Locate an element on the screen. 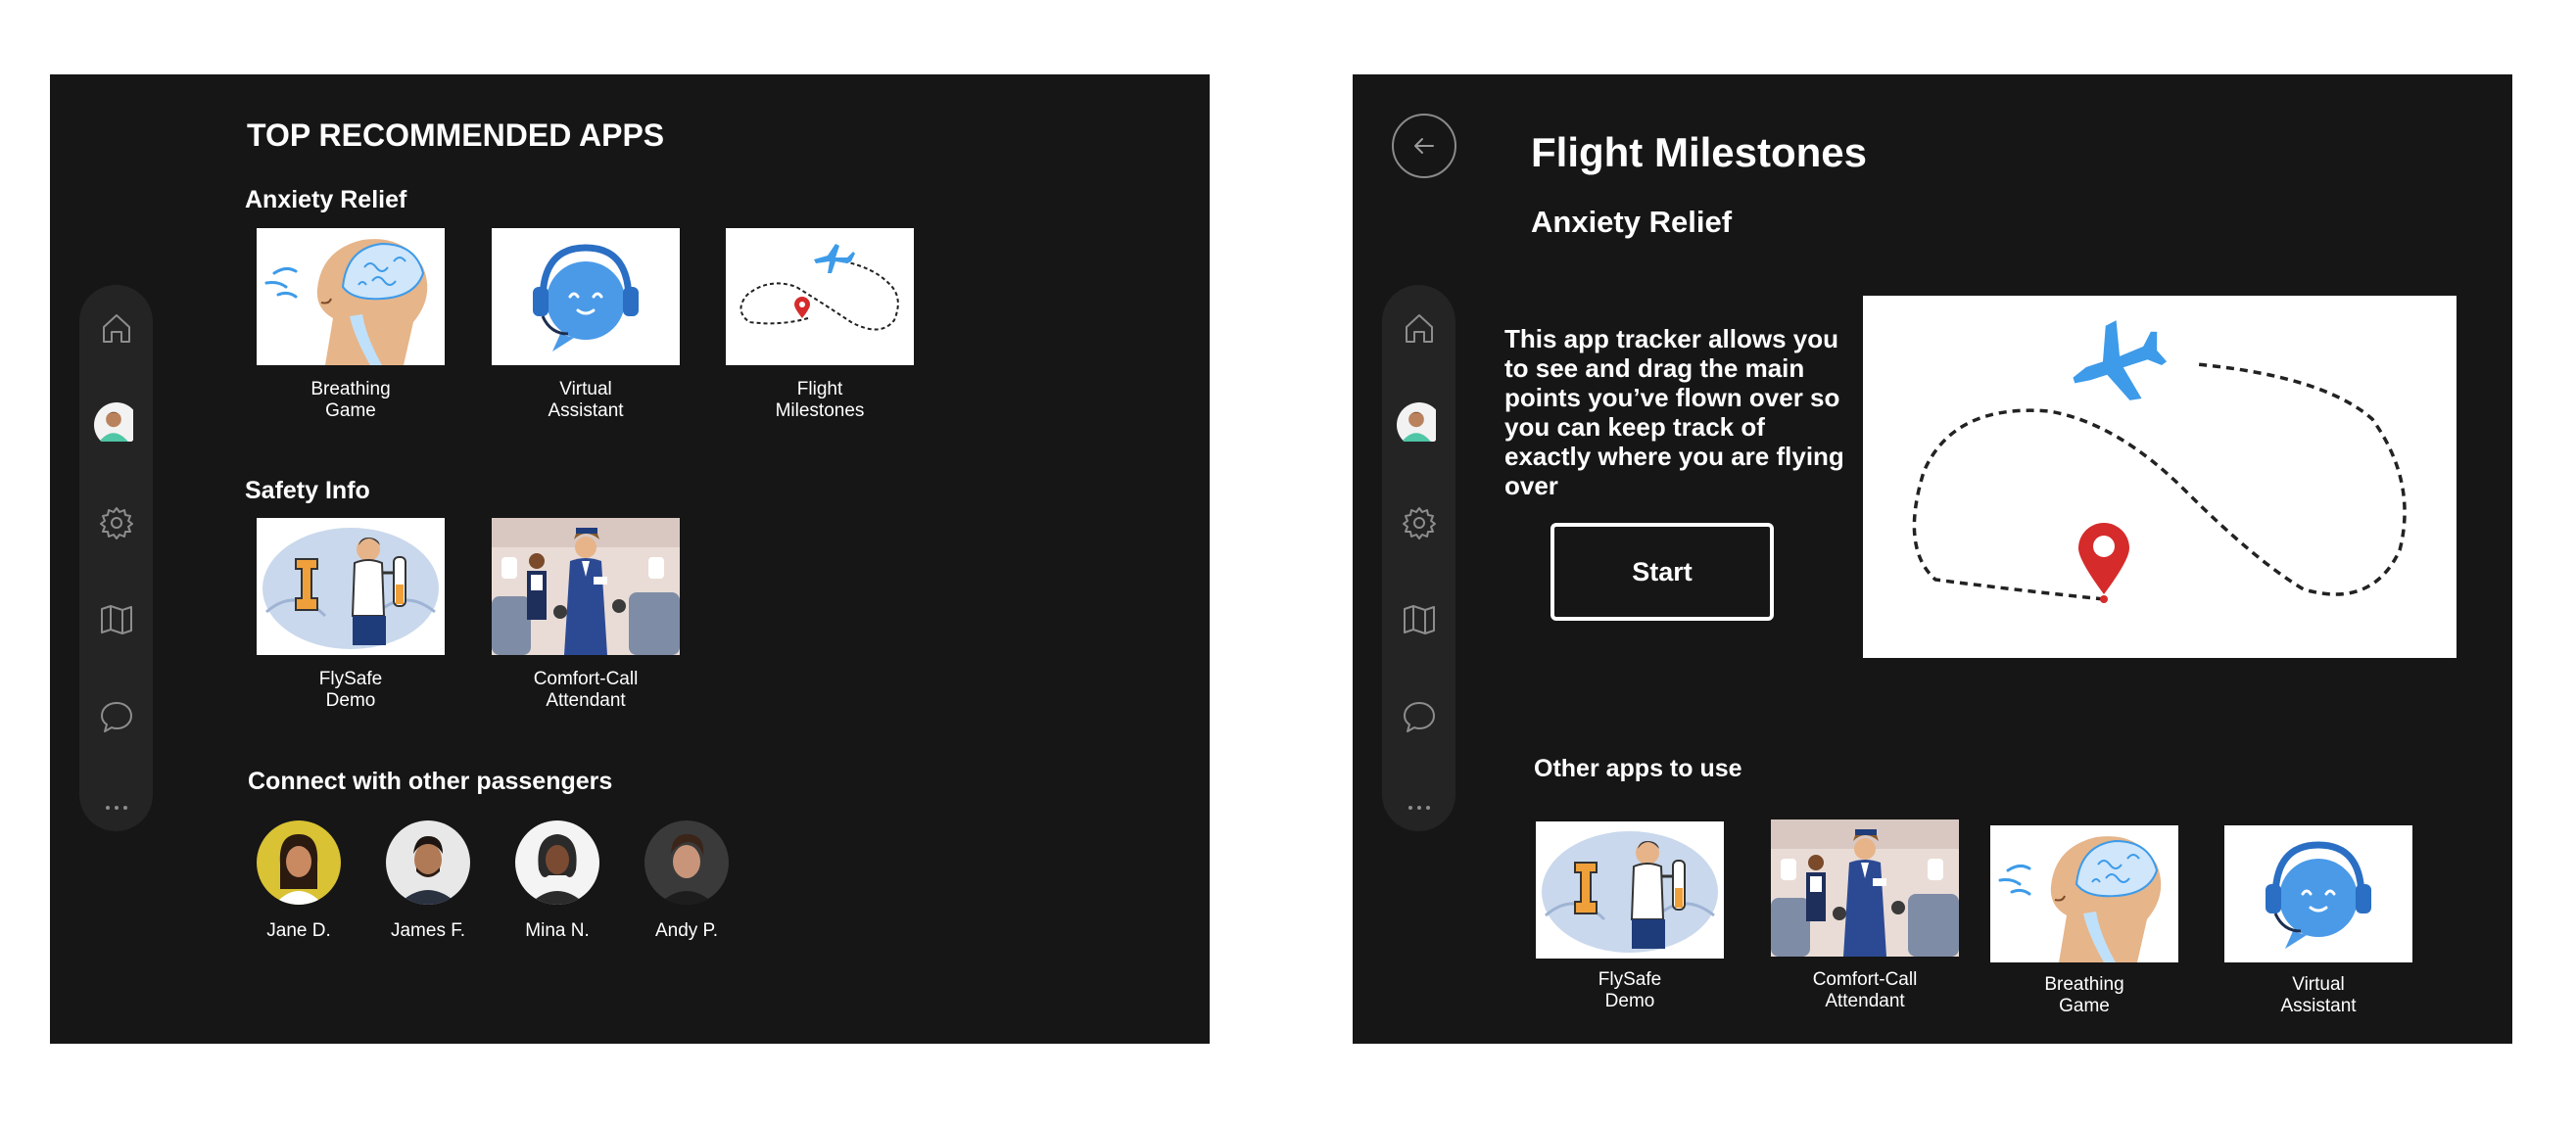  back-button is located at coordinates (1424, 146).